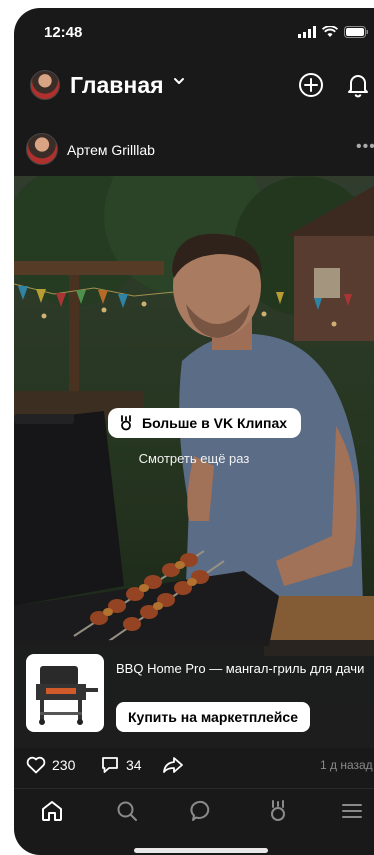  Describe the element at coordinates (111, 150) in the screenshot. I see `author-name: Артем Grilllab` at that location.